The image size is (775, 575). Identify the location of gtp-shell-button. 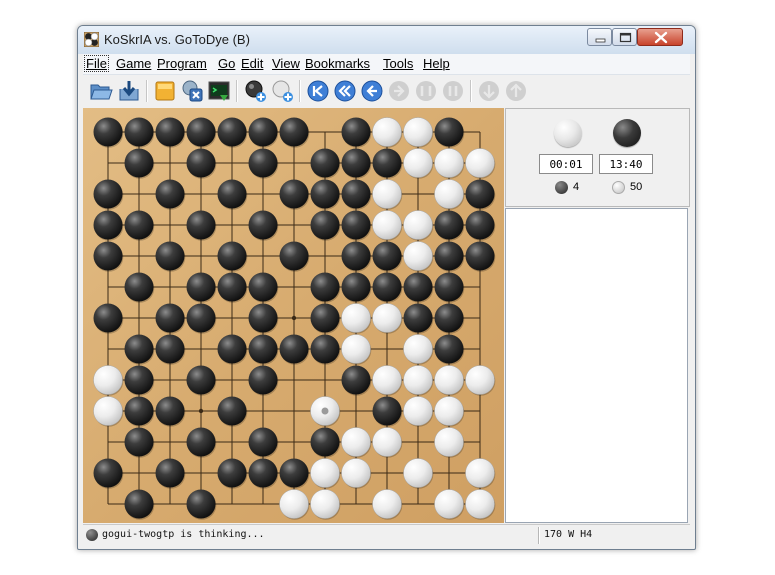
(219, 91).